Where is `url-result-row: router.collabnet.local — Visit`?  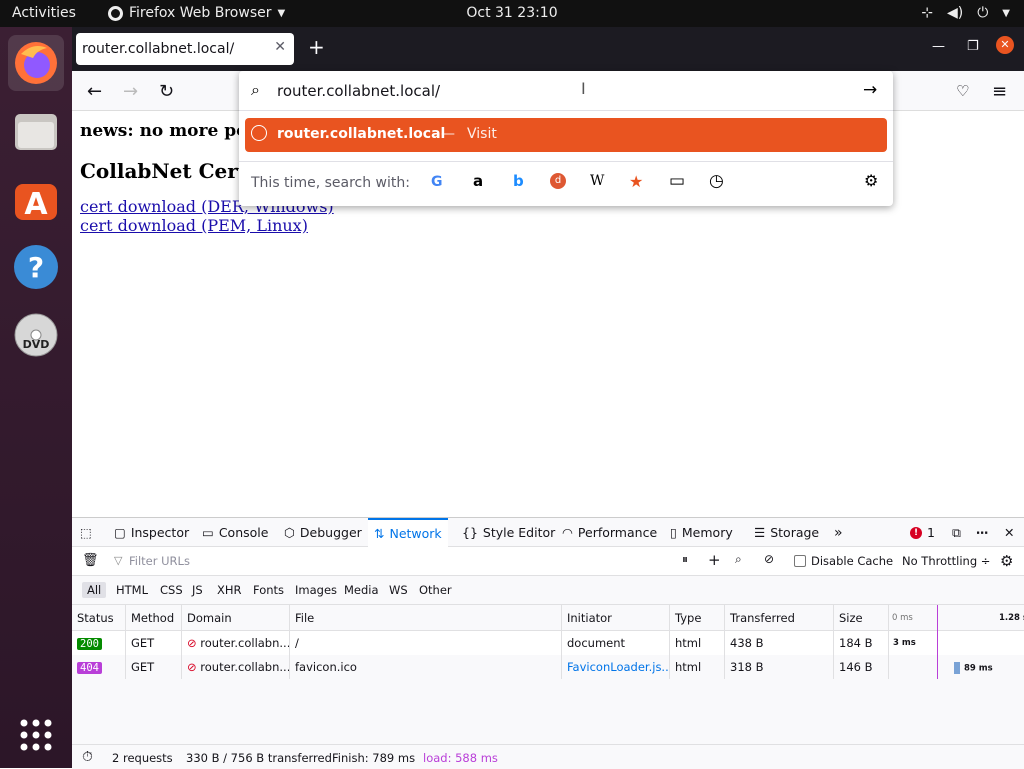 url-result-row: router.collabnet.local — Visit is located at coordinates (566, 135).